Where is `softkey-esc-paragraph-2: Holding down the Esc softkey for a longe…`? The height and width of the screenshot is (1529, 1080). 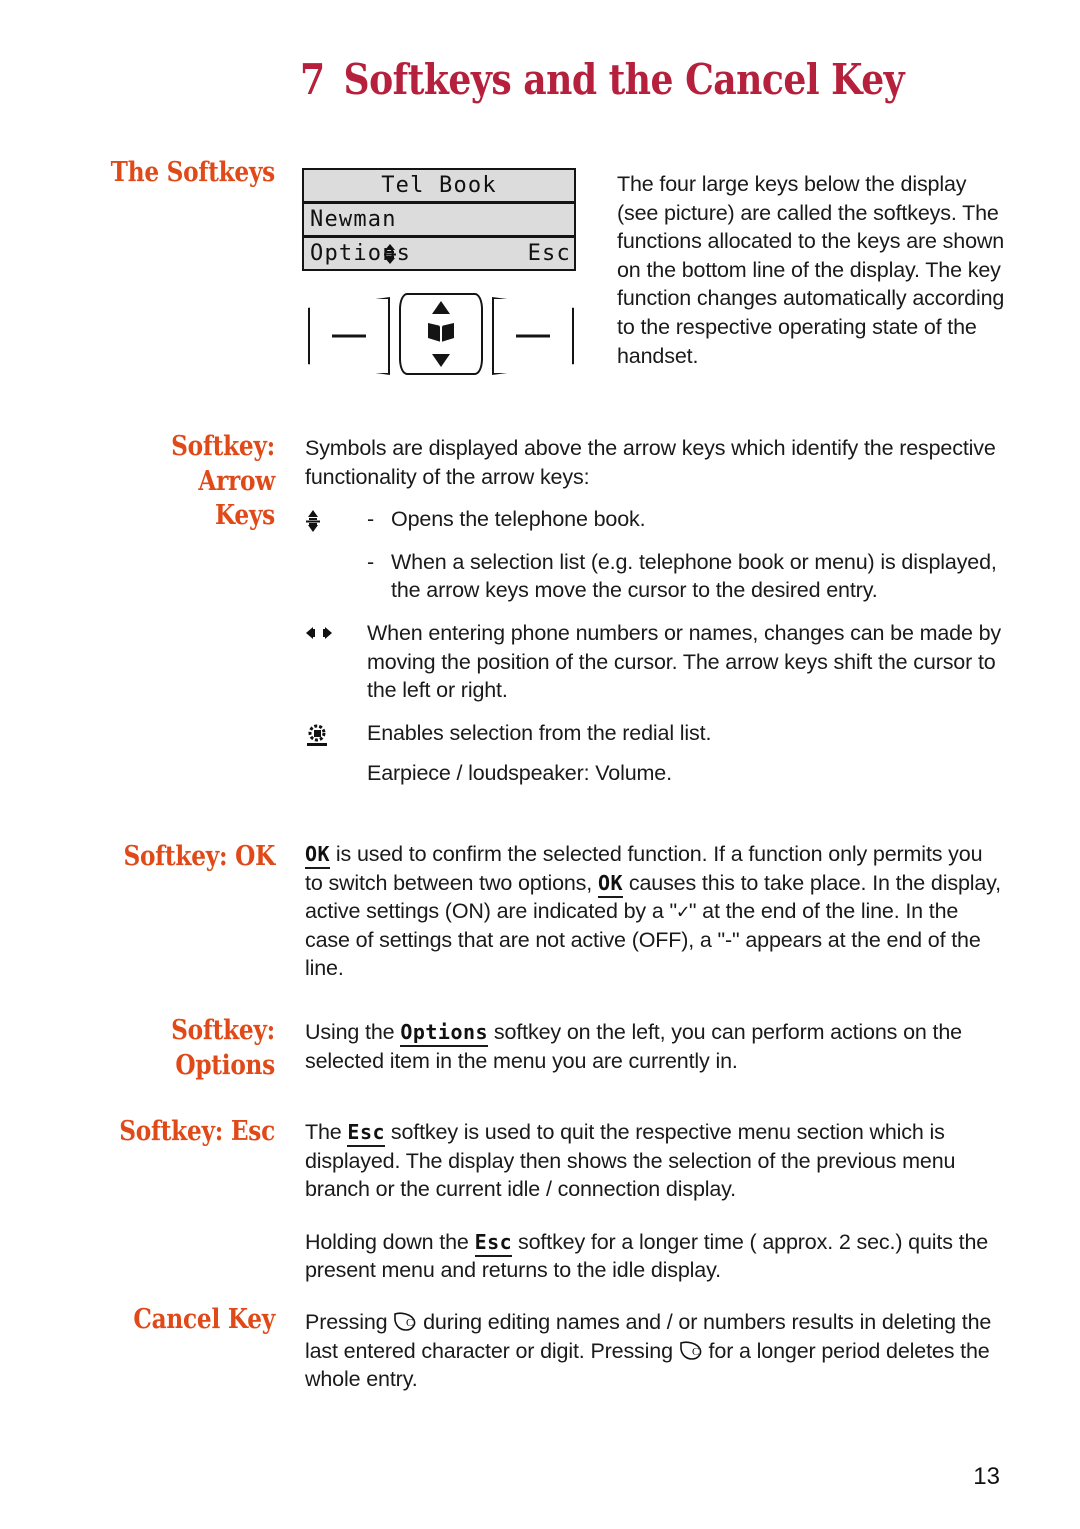
softkey-esc-paragraph-2: Holding down the Esc softkey for a longe… is located at coordinates (655, 1256).